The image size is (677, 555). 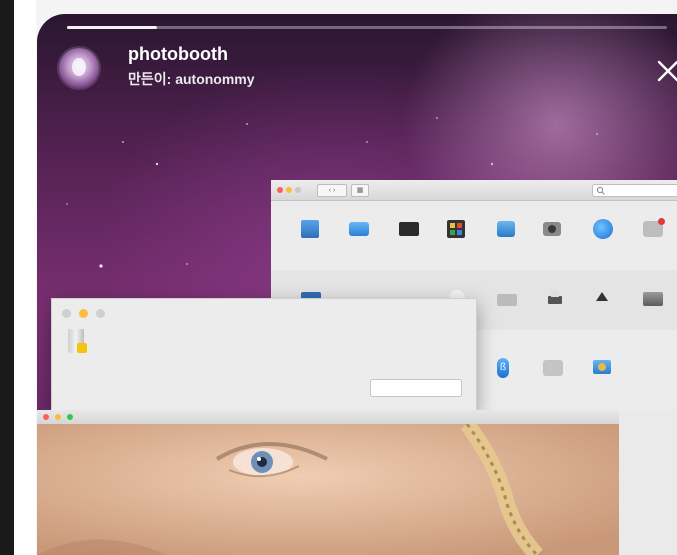 I want to click on search-input, so click(x=634, y=190).